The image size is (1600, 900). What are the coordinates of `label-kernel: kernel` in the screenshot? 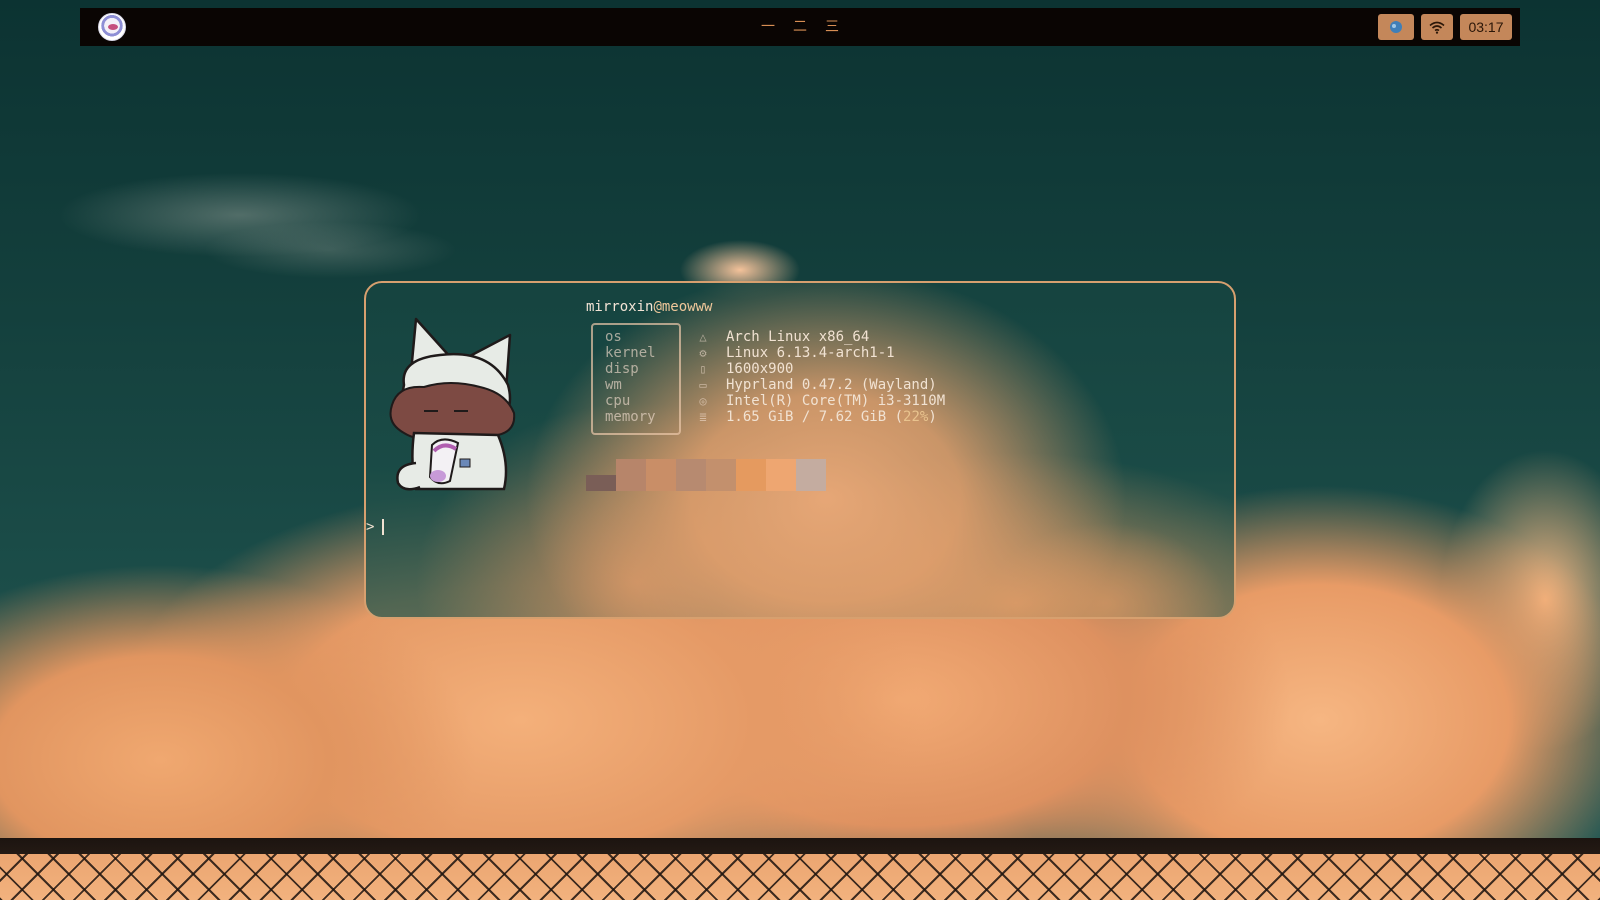 It's located at (630, 353).